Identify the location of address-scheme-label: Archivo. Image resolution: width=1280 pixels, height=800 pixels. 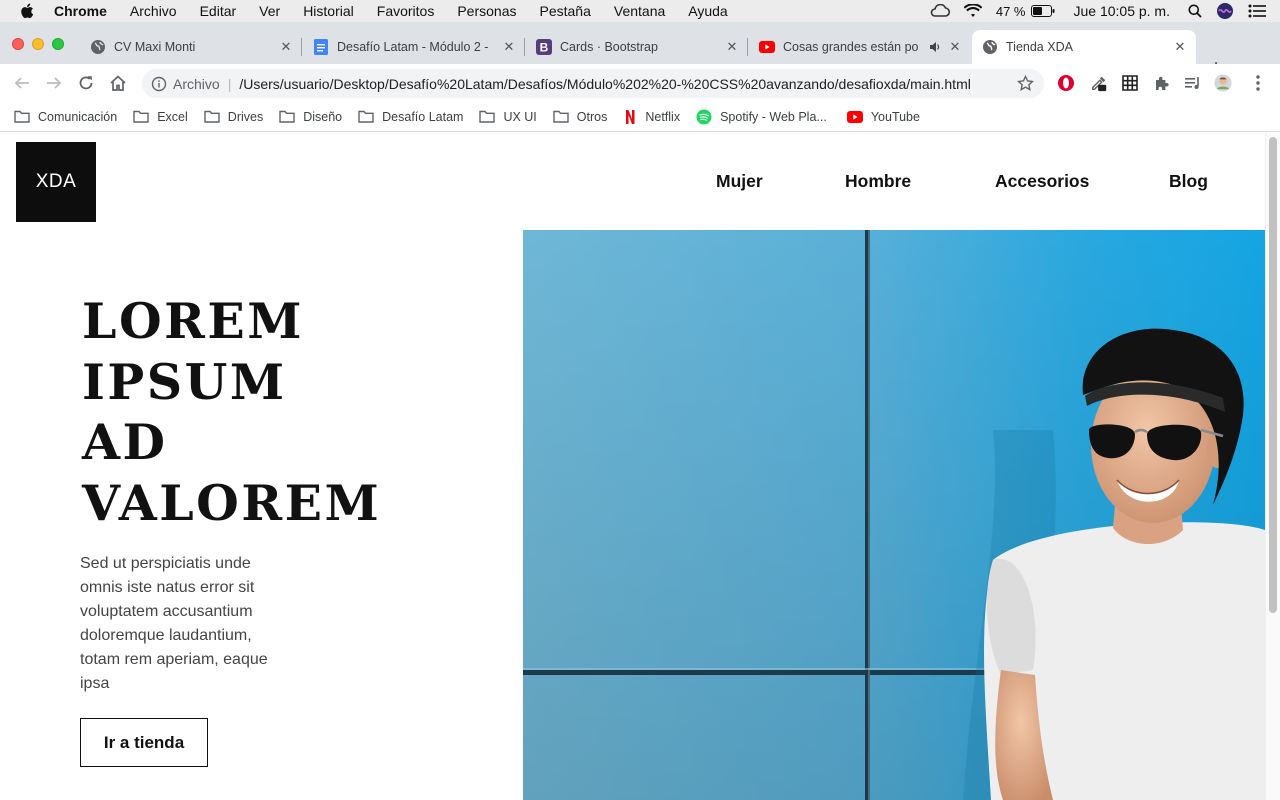
(196, 83).